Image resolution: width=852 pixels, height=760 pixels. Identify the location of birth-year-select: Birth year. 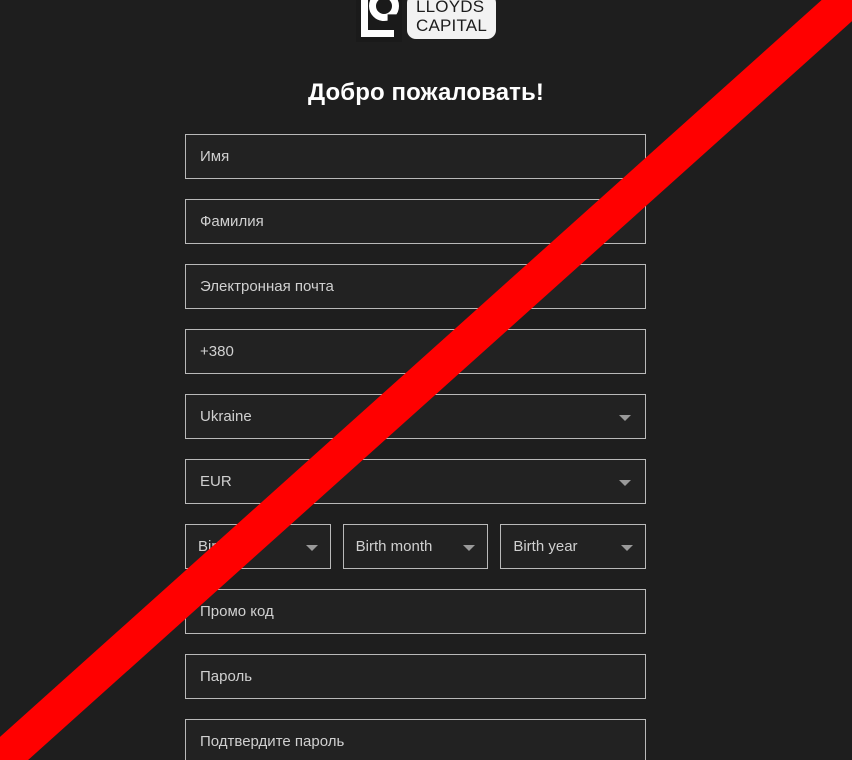
(573, 546).